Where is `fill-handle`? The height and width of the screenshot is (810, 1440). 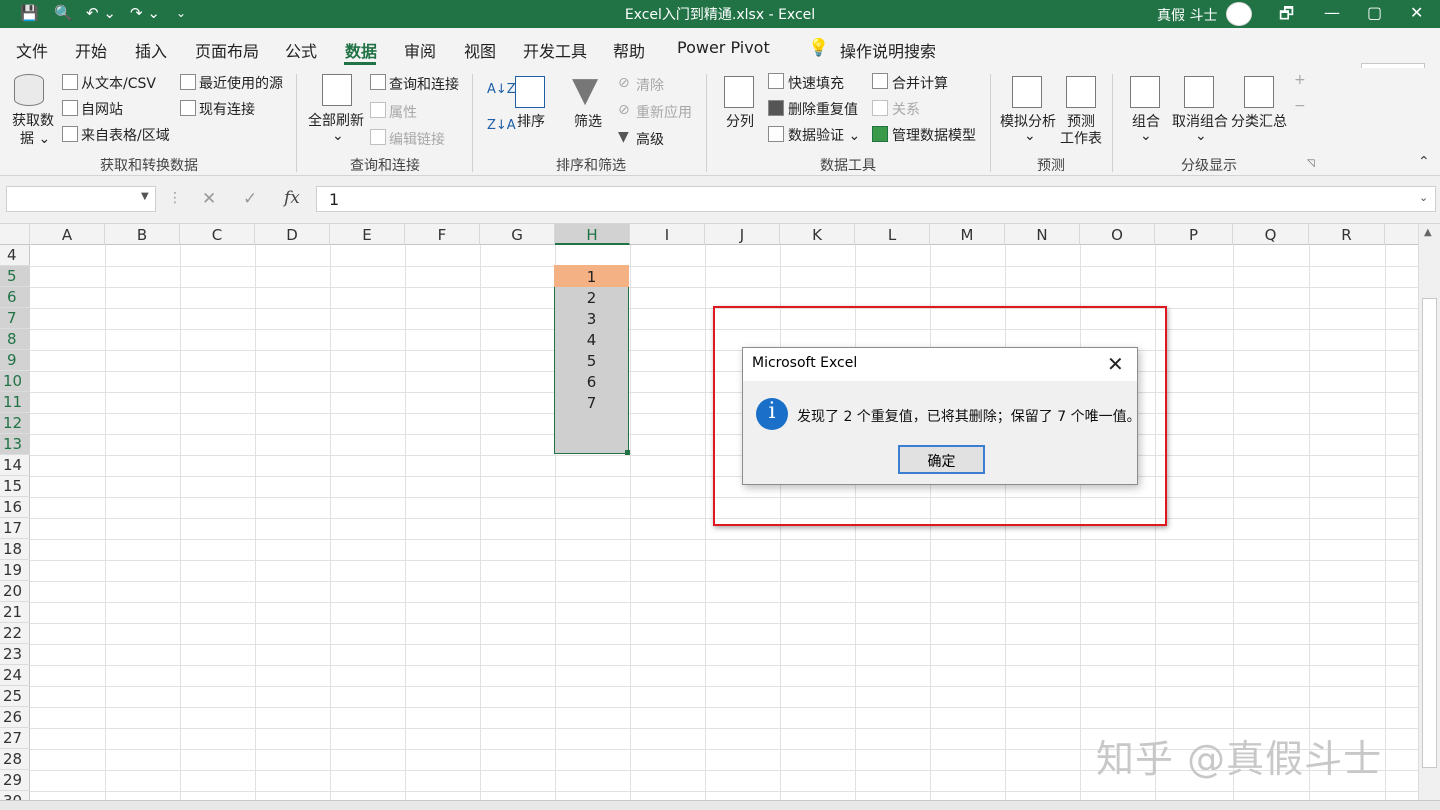 fill-handle is located at coordinates (627, 452).